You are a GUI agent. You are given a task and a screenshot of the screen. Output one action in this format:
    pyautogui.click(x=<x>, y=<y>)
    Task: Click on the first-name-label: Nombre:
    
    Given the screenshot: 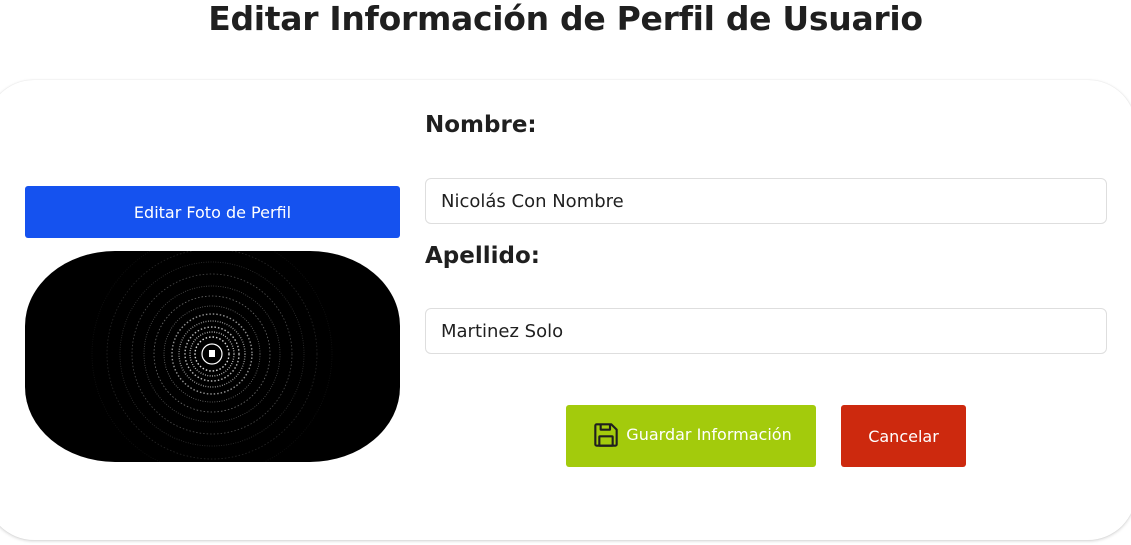 What is the action you would take?
    pyautogui.click(x=481, y=125)
    